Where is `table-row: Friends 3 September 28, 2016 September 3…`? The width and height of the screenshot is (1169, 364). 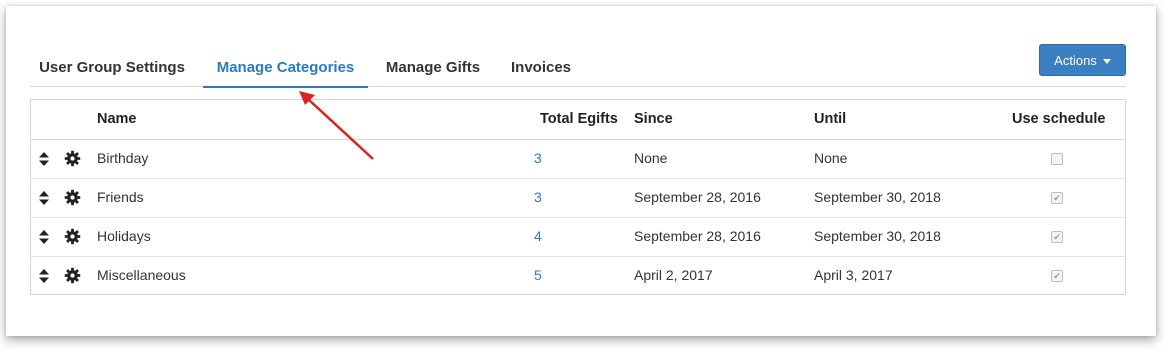 table-row: Friends 3 September 28, 2016 September 3… is located at coordinates (578, 198).